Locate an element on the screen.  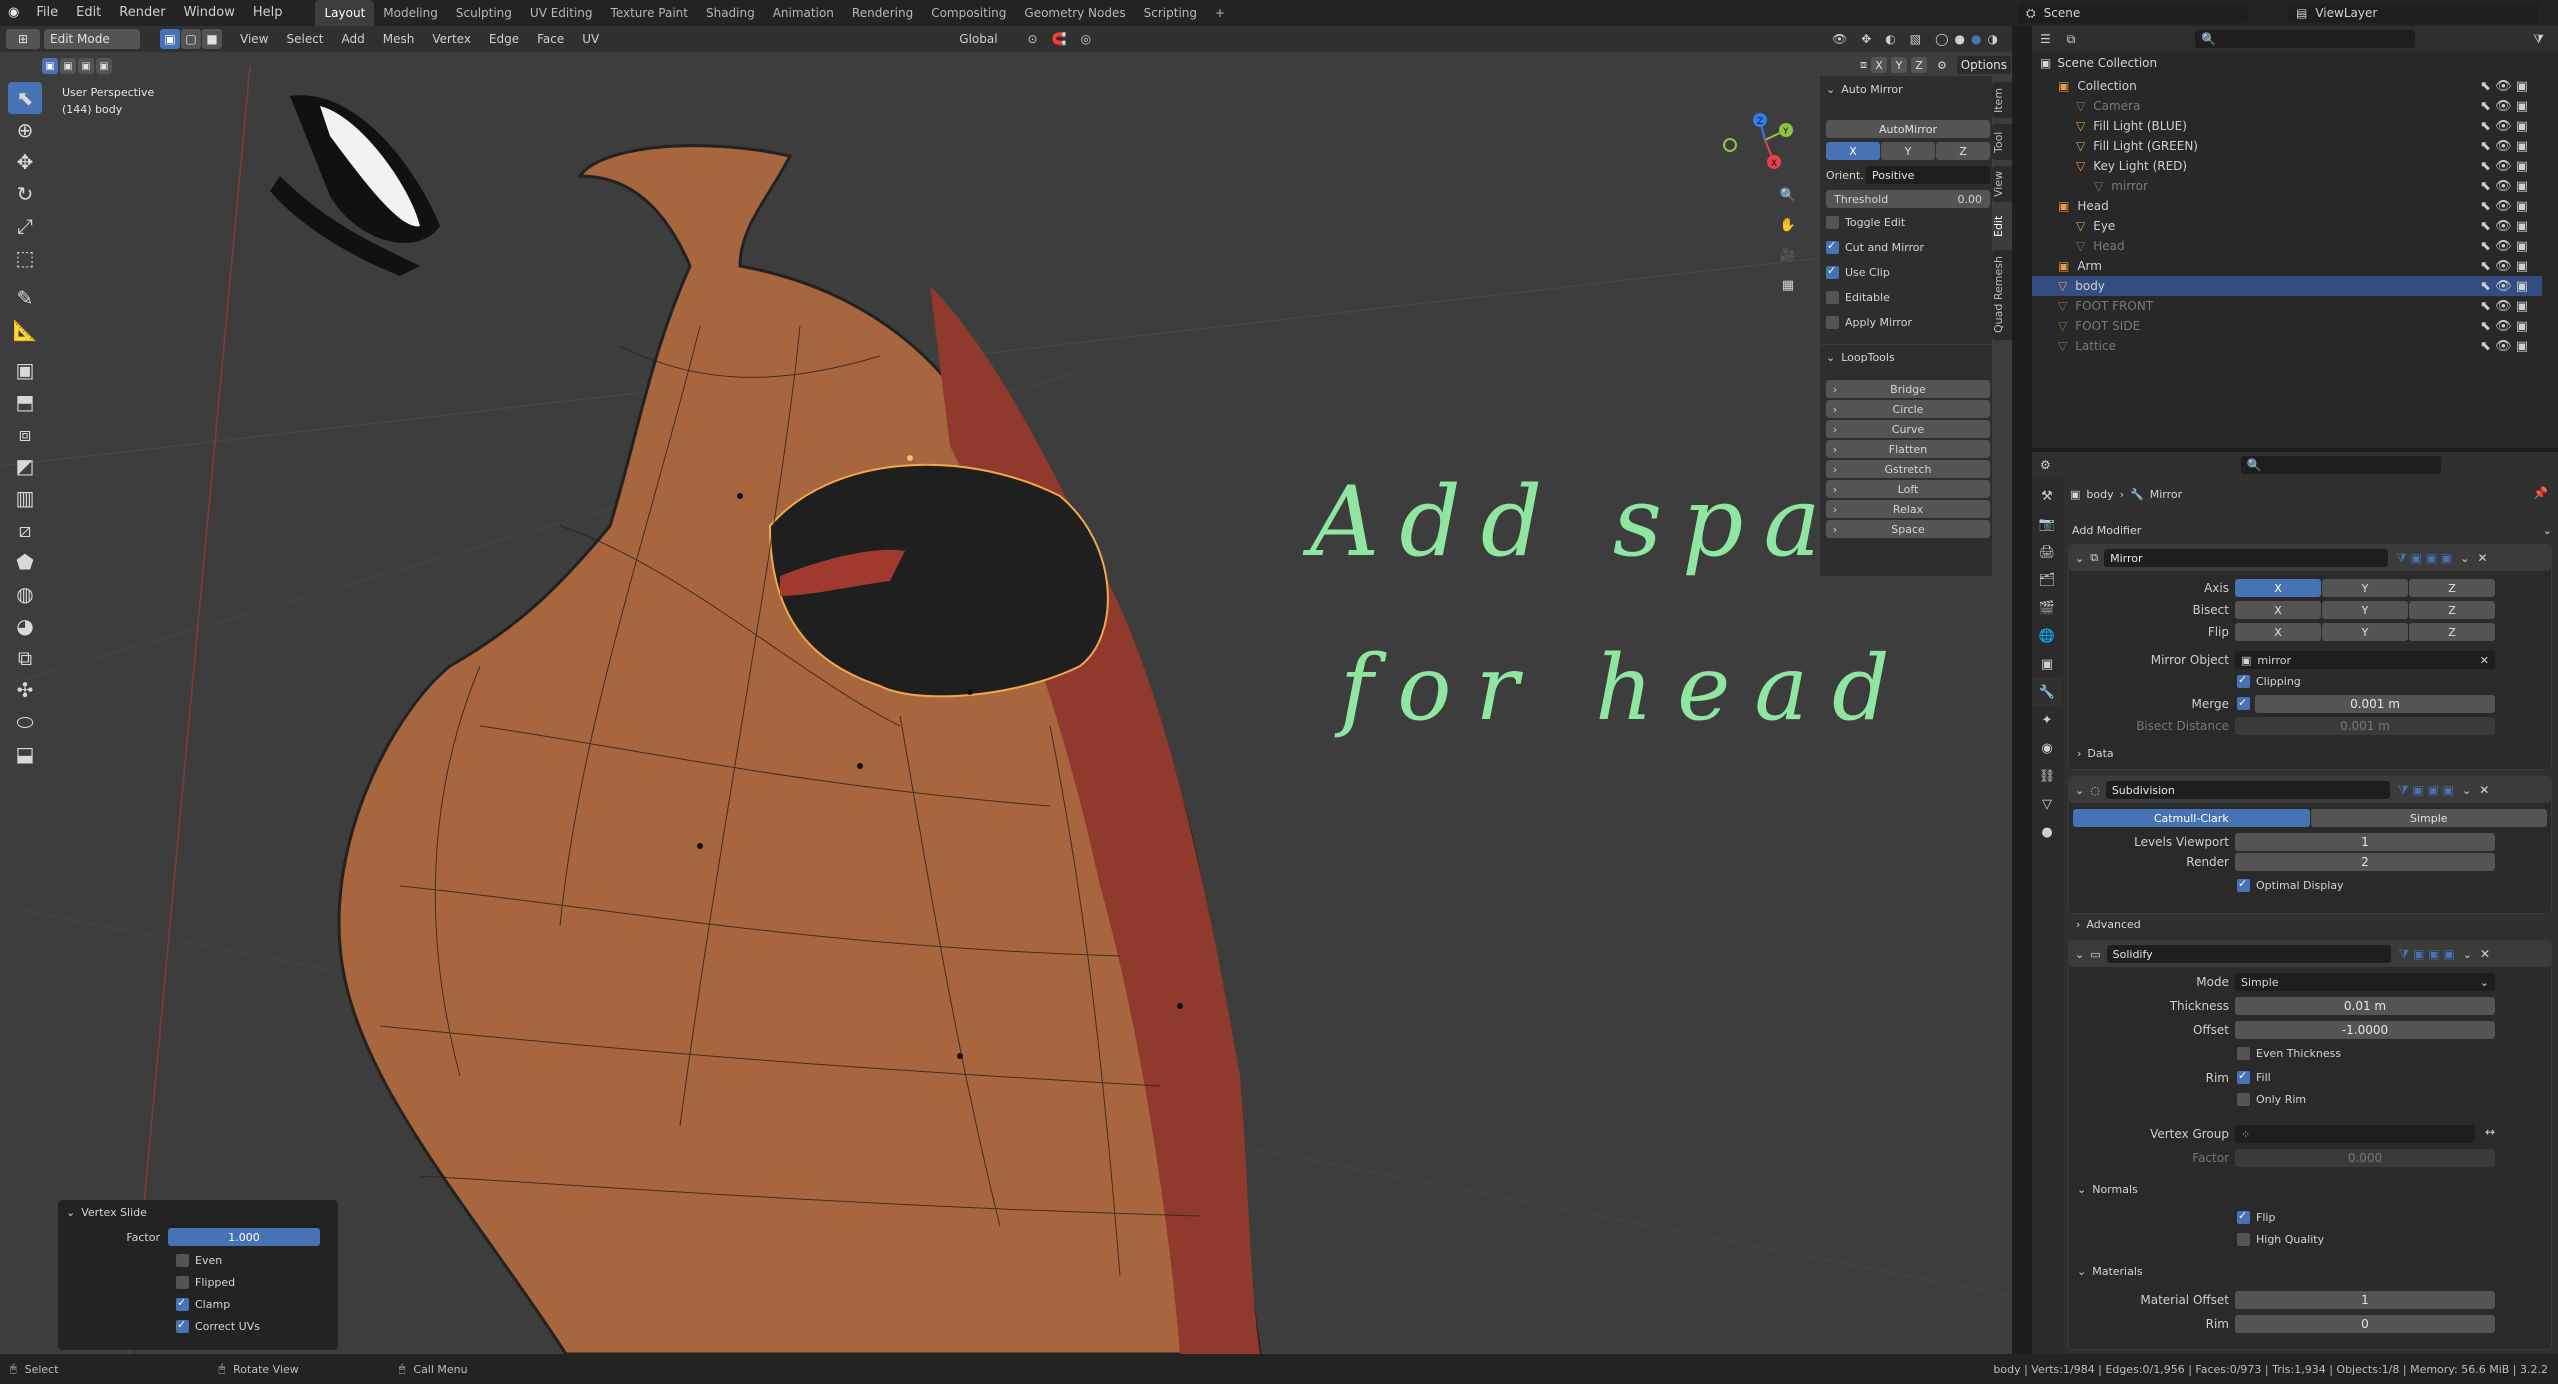
catmull-clark-button: Catmull-Clark is located at coordinates (2191, 818).